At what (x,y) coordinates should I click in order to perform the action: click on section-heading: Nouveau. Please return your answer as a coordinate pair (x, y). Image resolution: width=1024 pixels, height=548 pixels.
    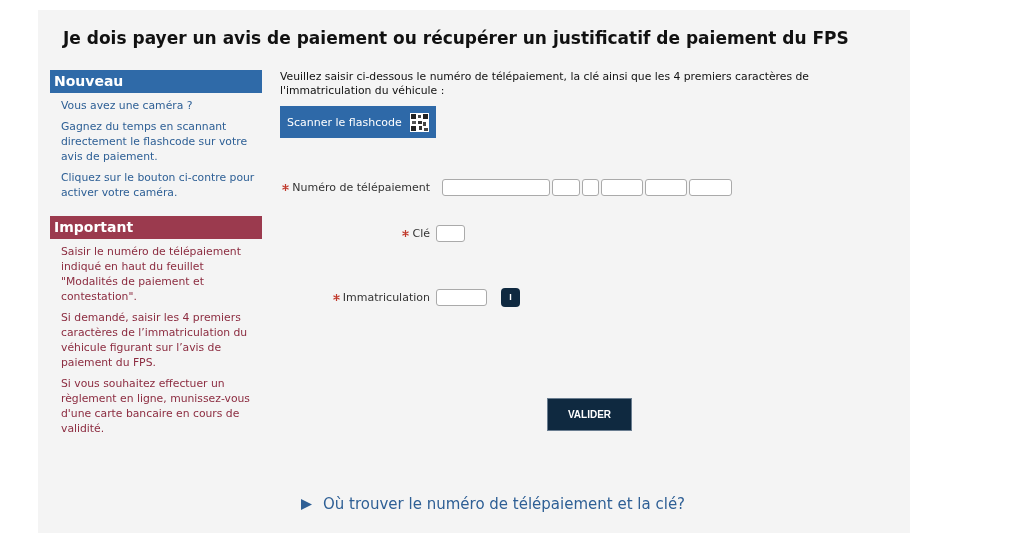
    Looking at the image, I should click on (156, 81).